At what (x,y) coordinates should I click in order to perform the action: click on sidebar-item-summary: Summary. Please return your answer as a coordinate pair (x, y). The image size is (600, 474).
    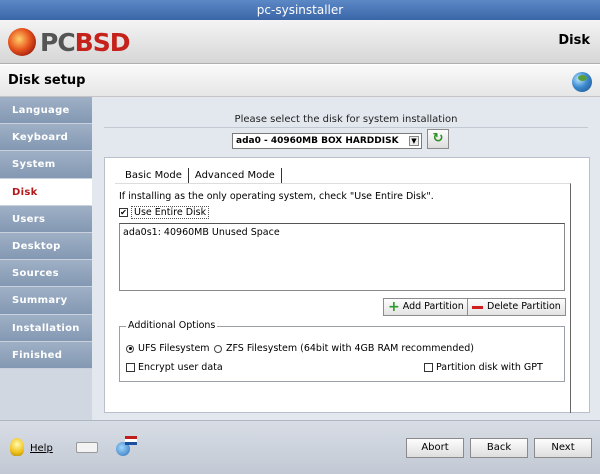
    Looking at the image, I should click on (46, 301).